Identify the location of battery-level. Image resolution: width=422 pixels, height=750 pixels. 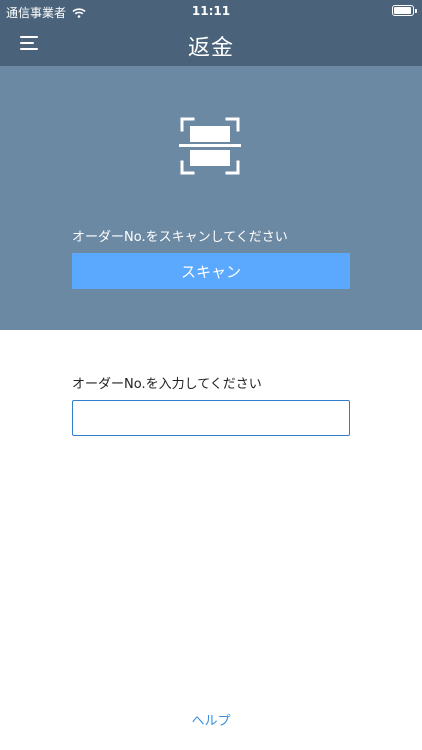
(402, 10).